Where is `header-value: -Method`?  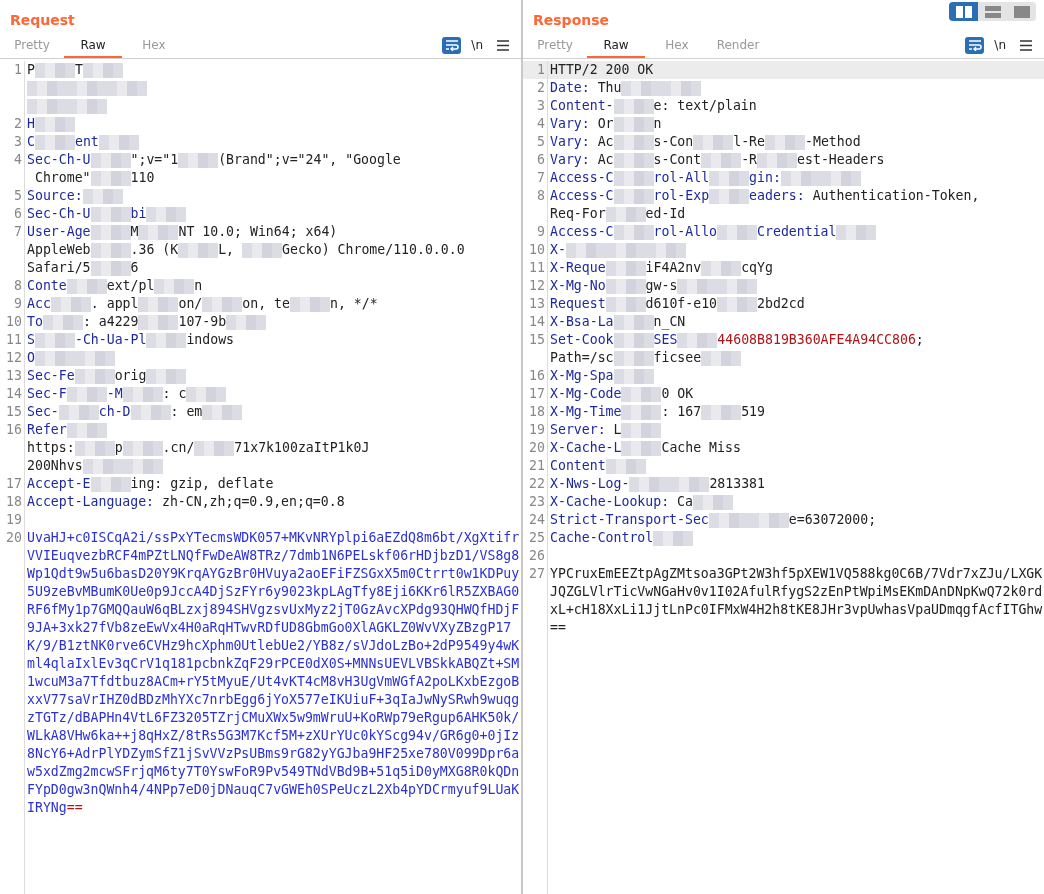
header-value: -Method is located at coordinates (833, 141).